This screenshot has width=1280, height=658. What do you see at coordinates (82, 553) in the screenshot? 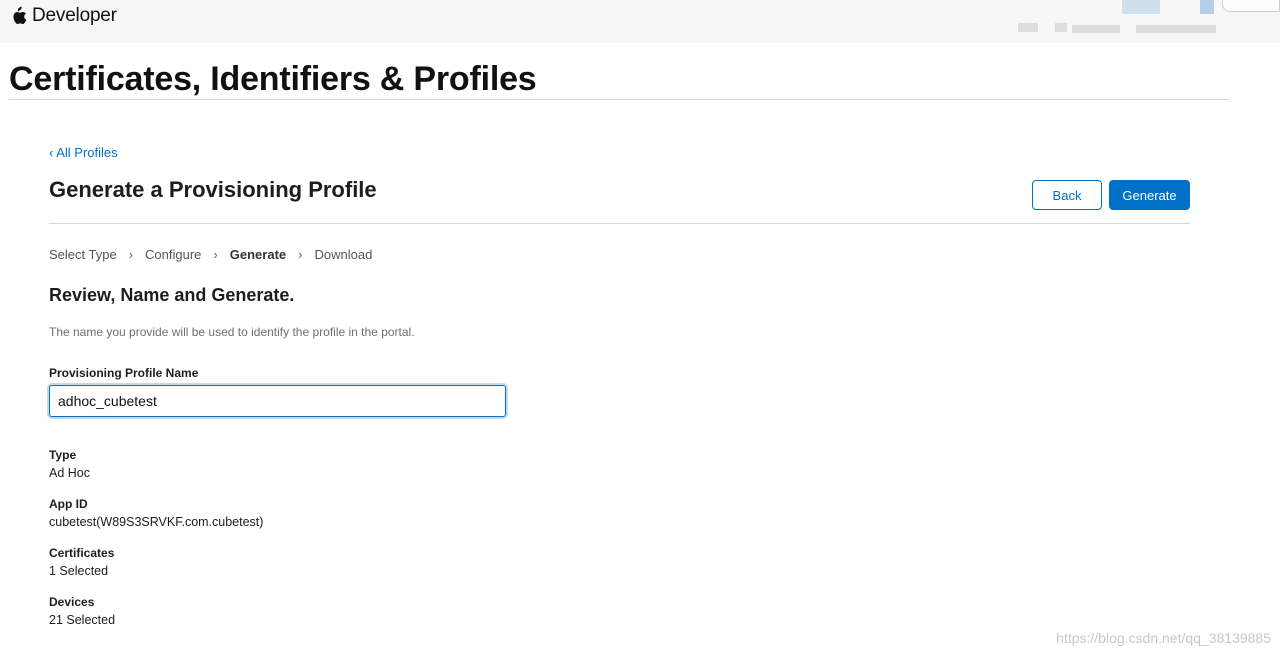
I see `detail-label: Certificates` at bounding box center [82, 553].